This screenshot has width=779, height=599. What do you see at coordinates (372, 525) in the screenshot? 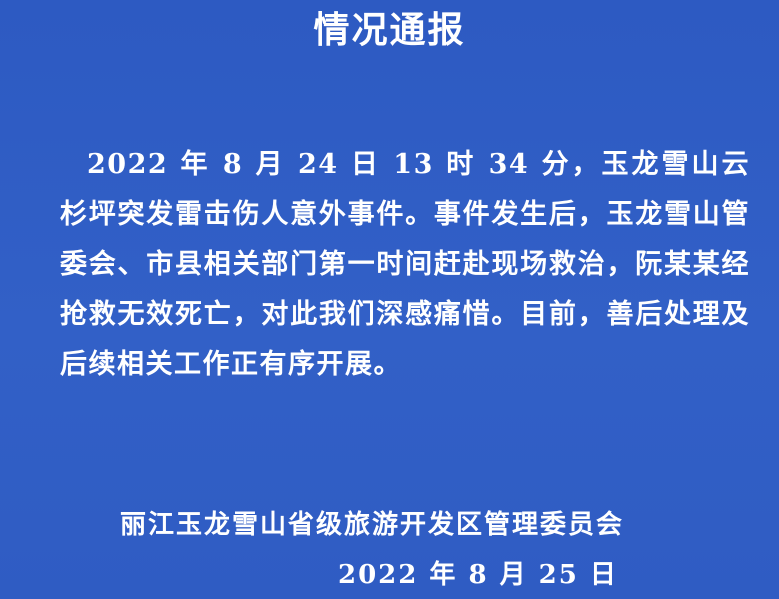
I see `signature-organization: 丽江玉龙雪山省级旅游开发区管理委员会` at bounding box center [372, 525].